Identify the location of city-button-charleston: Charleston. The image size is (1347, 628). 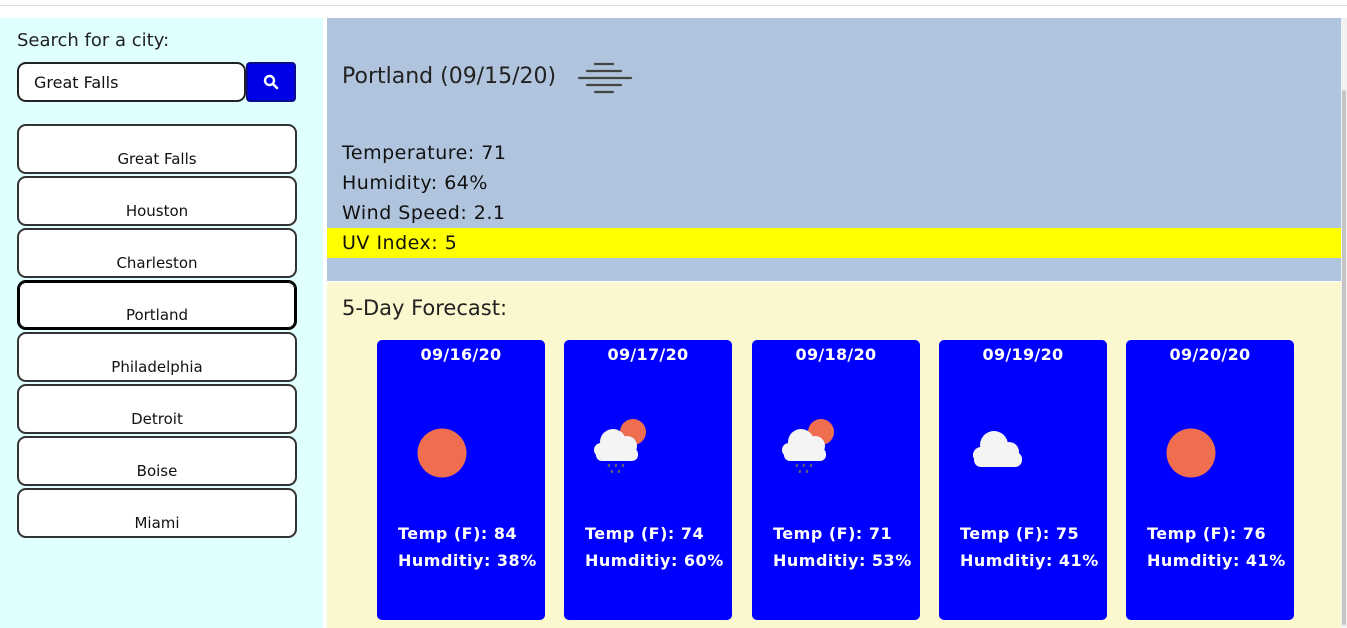
(157, 253).